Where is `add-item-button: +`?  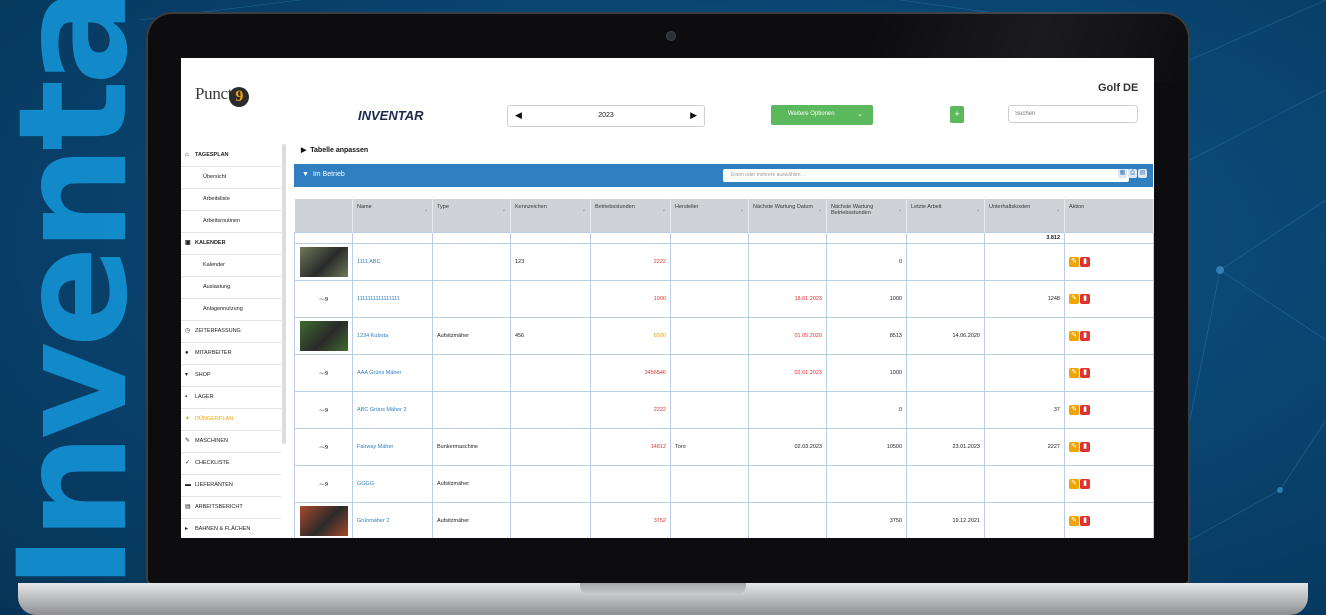
add-item-button: + is located at coordinates (957, 114).